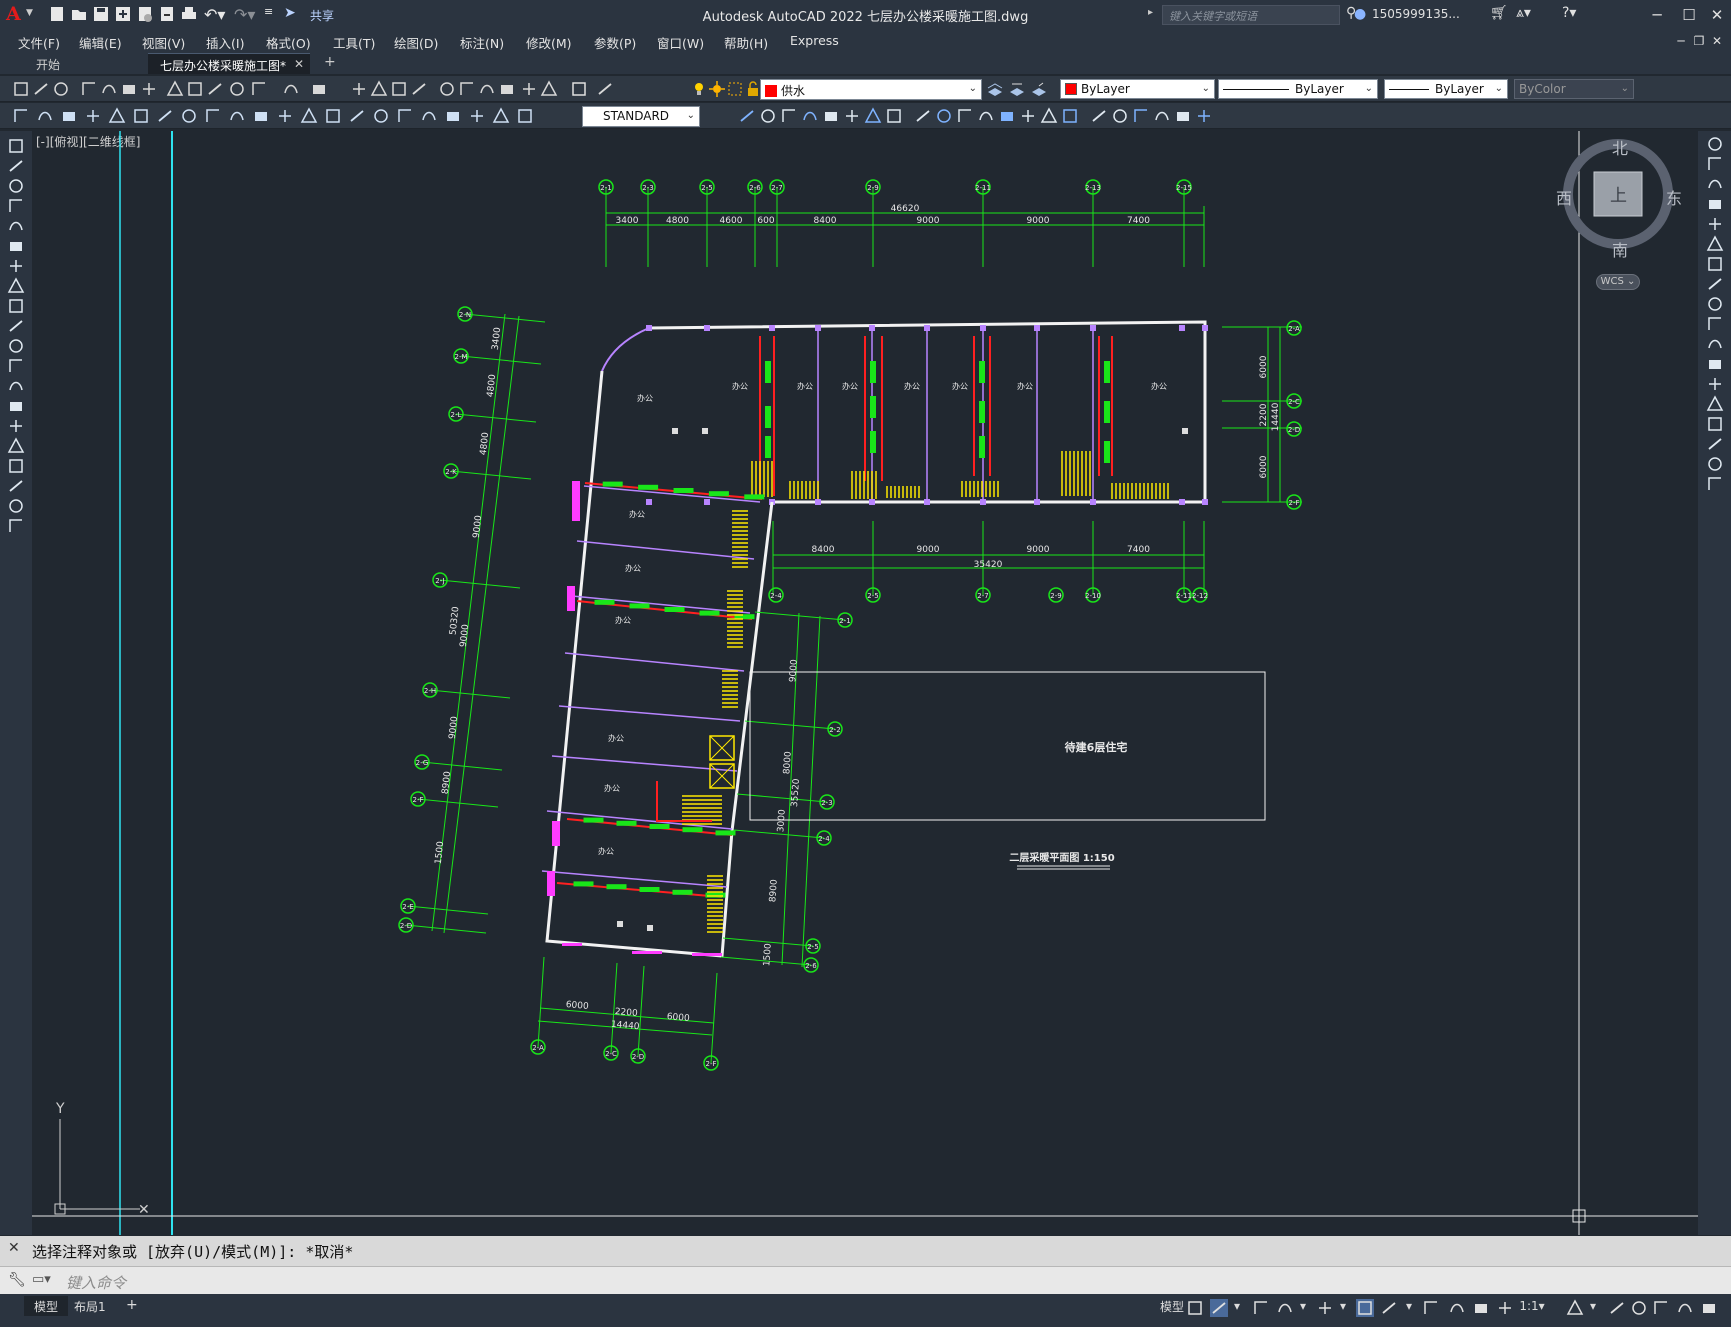 This screenshot has height=1327, width=1731. What do you see at coordinates (1195, 1308) in the screenshot?
I see `grid-icon` at bounding box center [1195, 1308].